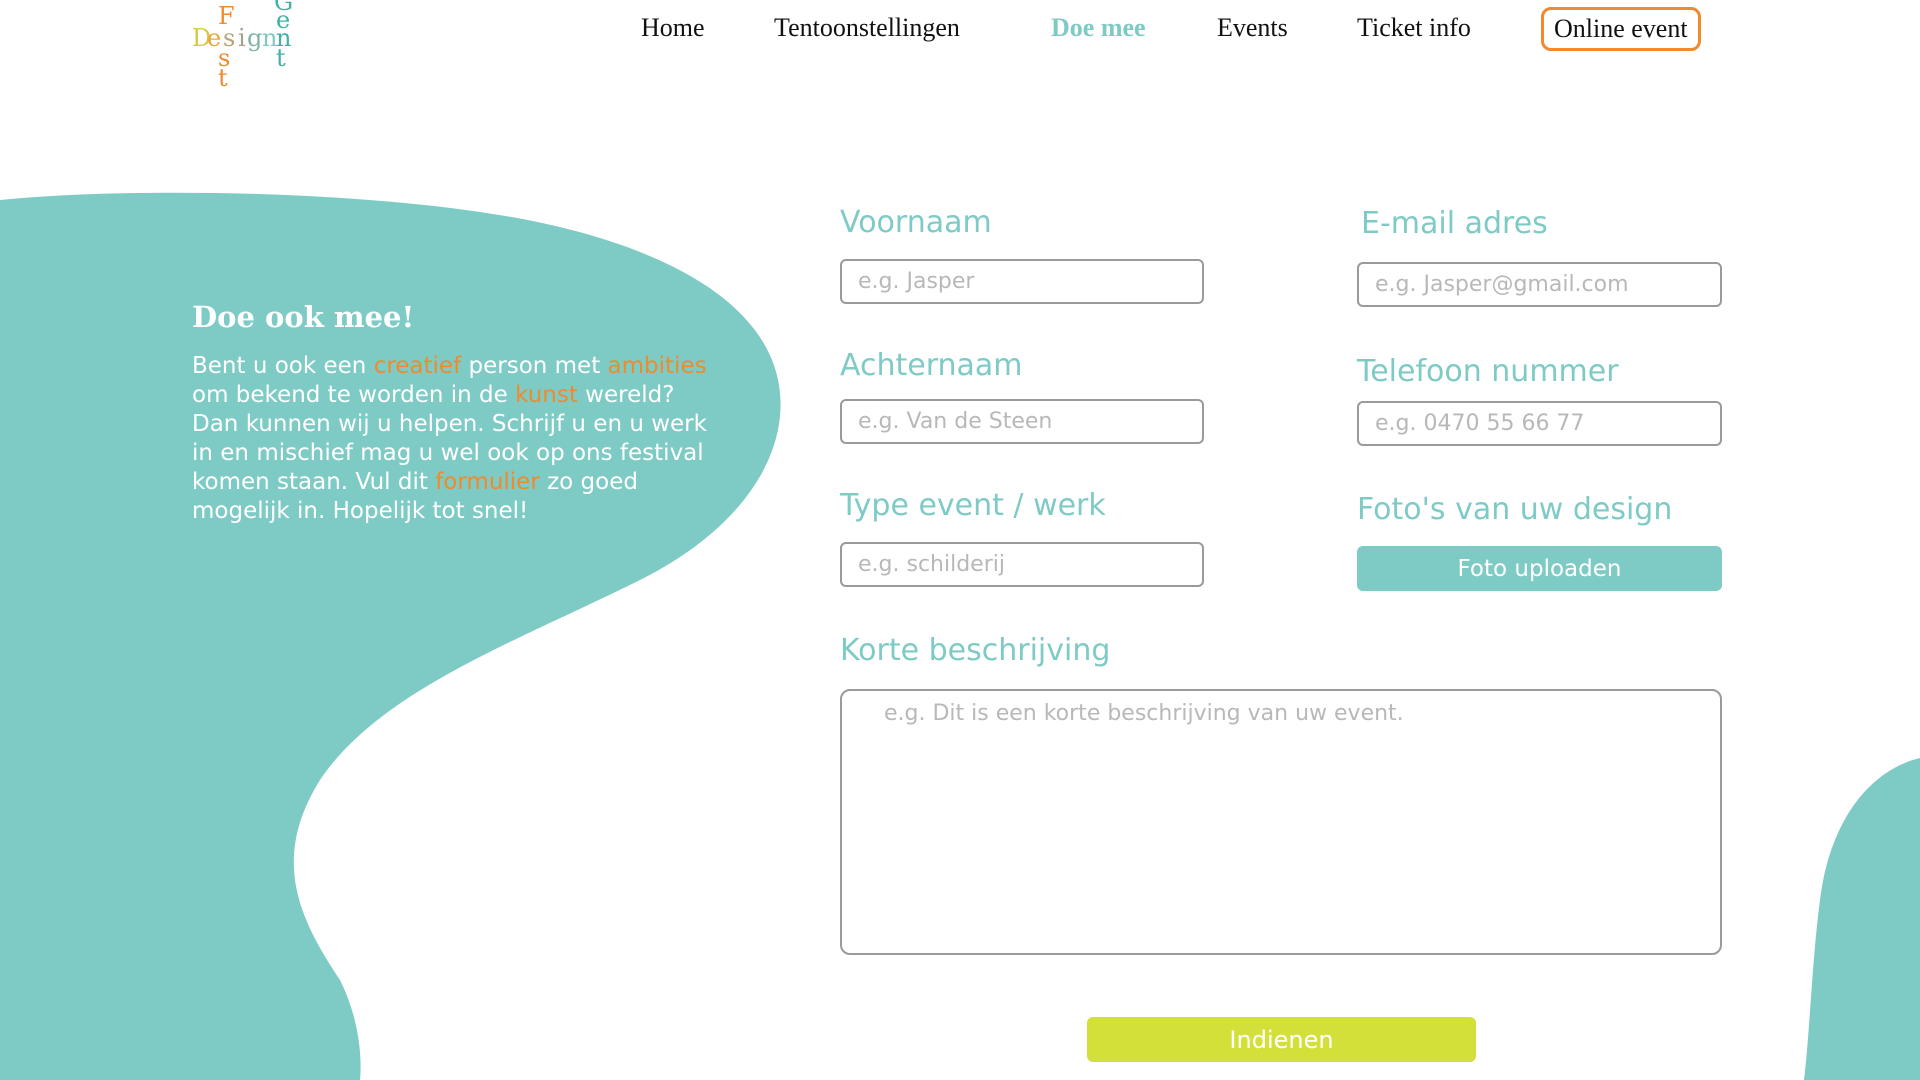 The image size is (1920, 1080). I want to click on intro-highlight: ambities, so click(657, 366).